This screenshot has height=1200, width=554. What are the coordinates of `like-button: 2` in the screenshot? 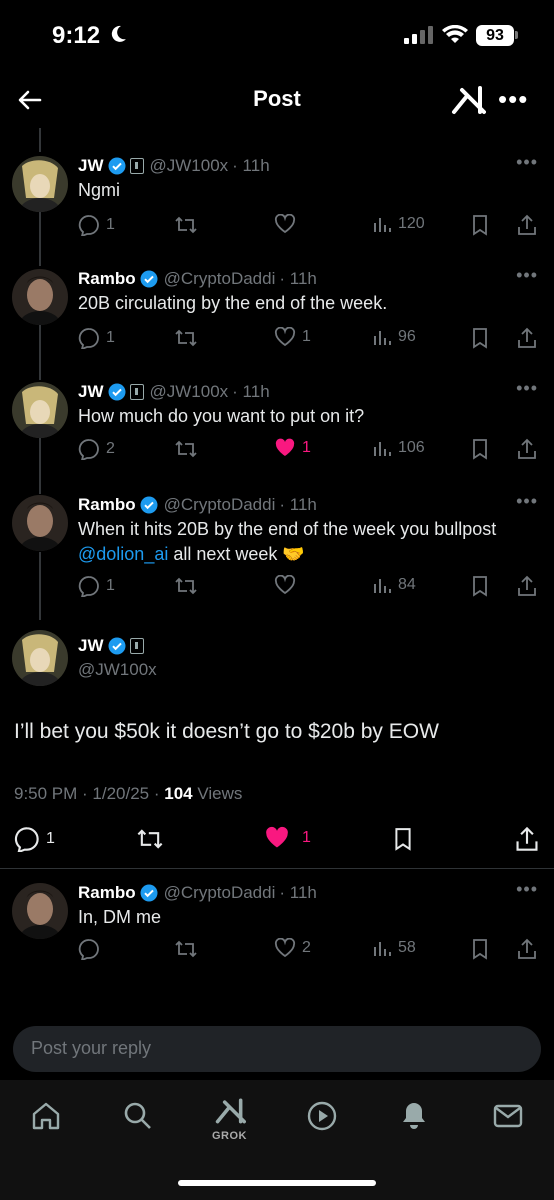 It's located at (292, 948).